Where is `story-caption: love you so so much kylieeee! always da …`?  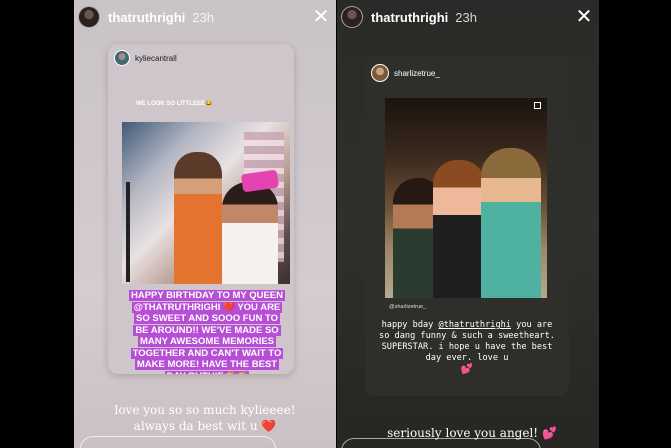
story-caption: love you so so much kylieeee! always da … is located at coordinates (205, 418).